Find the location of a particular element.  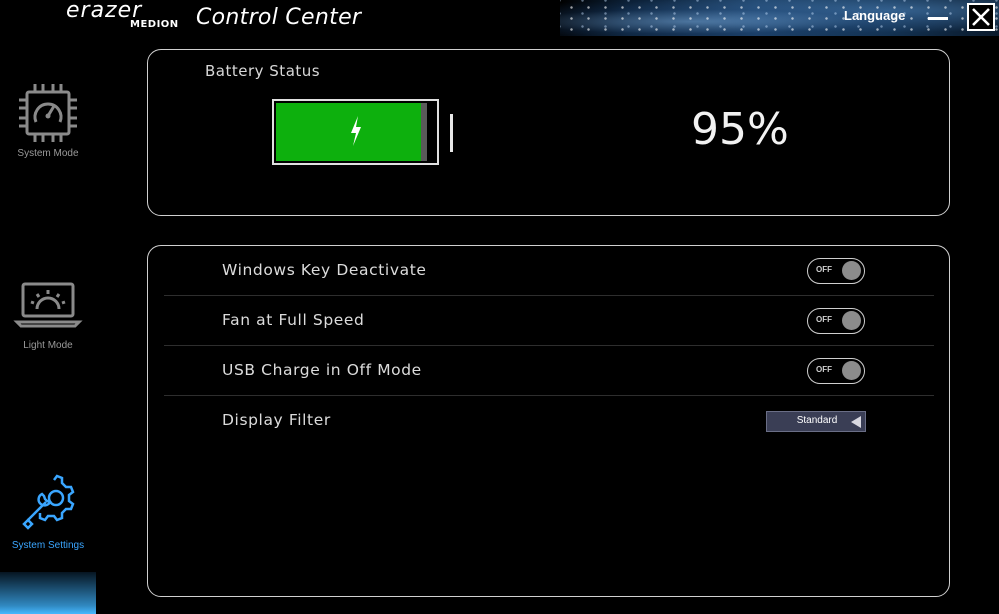

battery-percentage: 95% is located at coordinates (740, 129).